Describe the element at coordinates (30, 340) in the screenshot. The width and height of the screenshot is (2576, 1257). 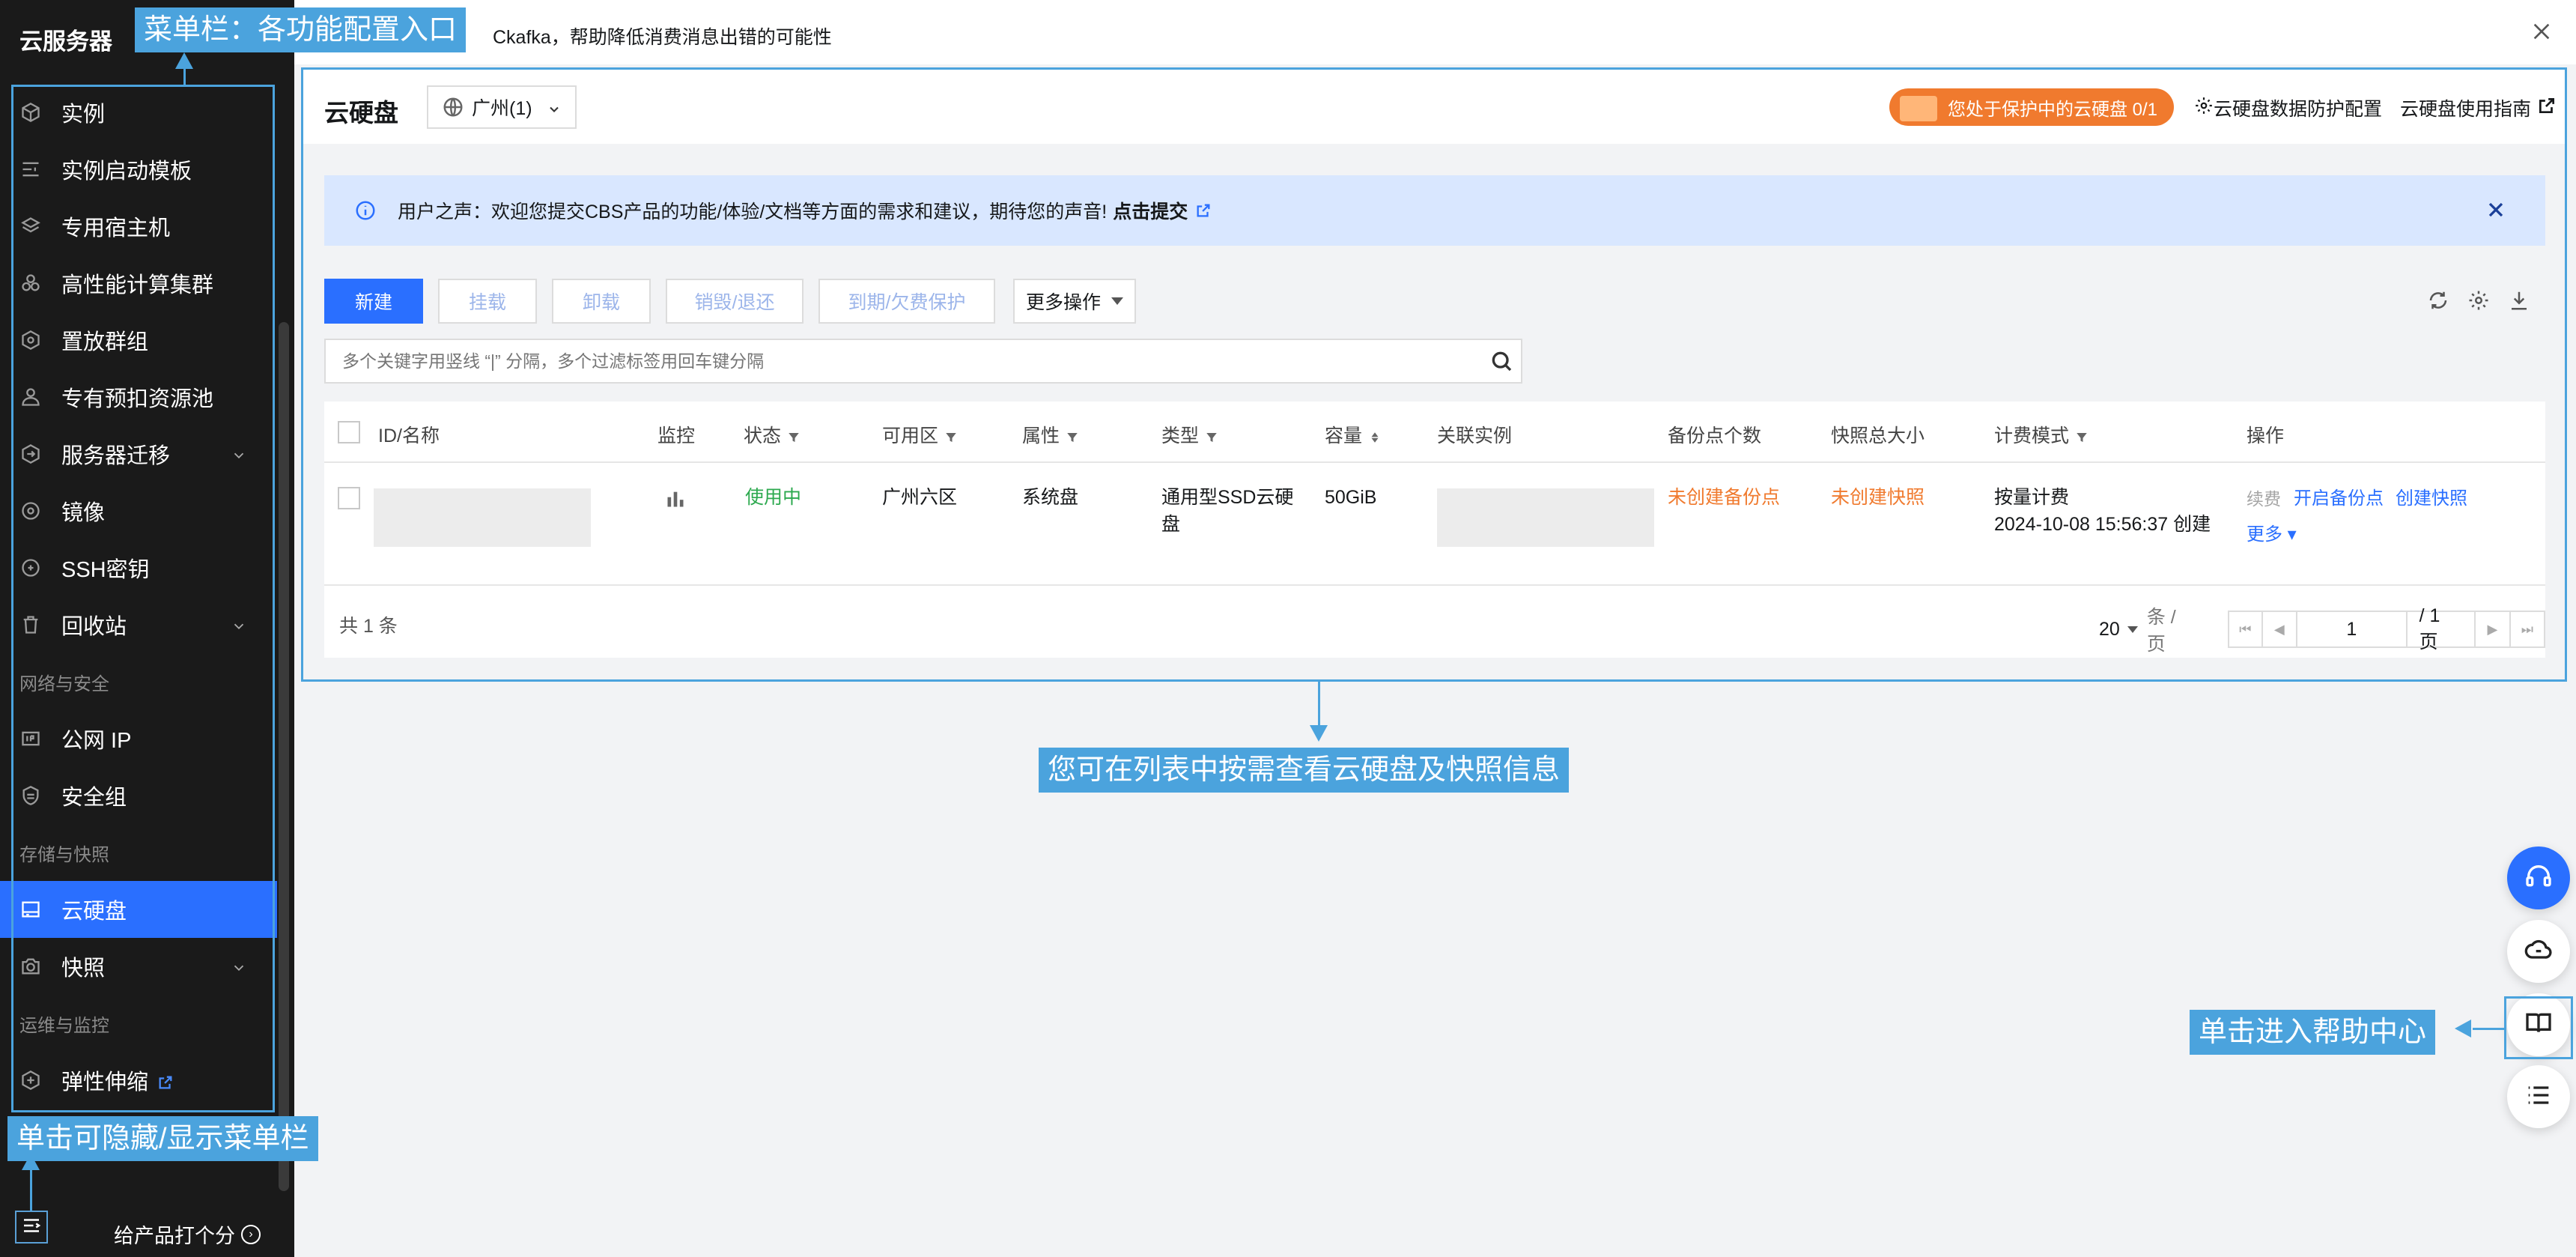
I see `placement-icon` at that location.